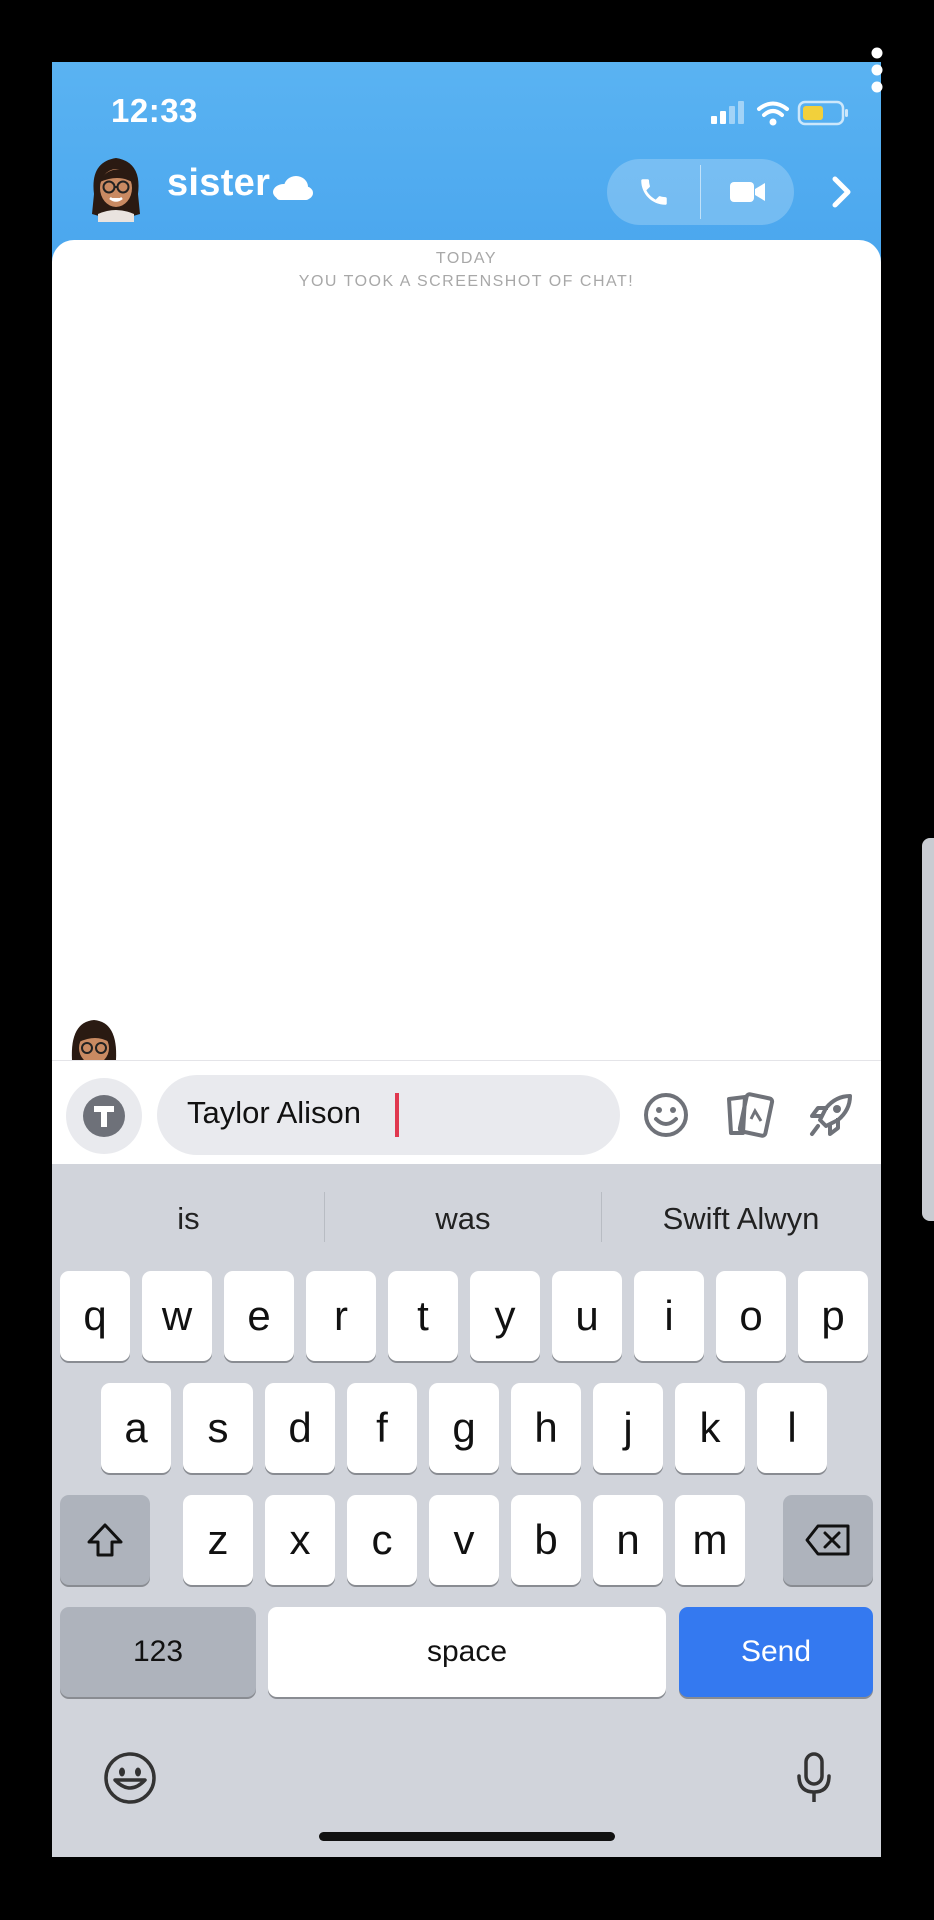 This screenshot has width=934, height=1920. I want to click on microphone-icon, so click(814, 1777).